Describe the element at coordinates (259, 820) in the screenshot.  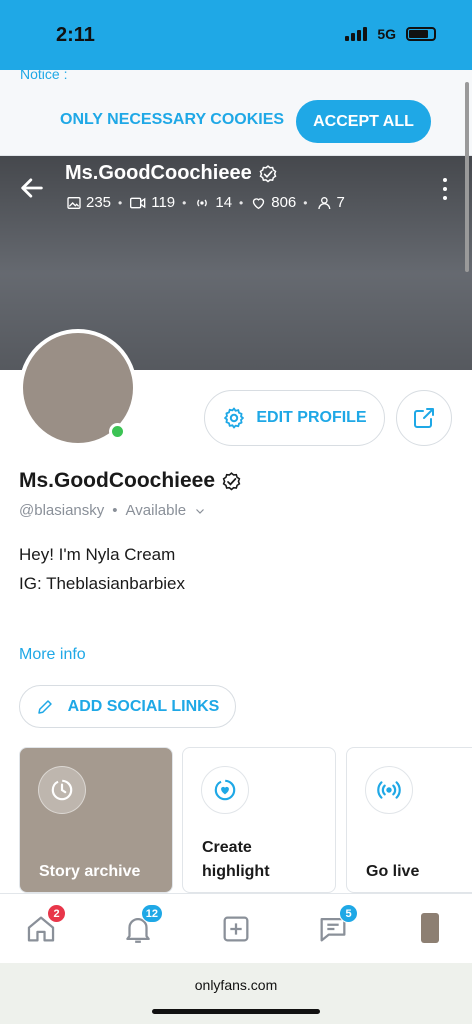
I see `create-highlight-card: Create highlight` at that location.